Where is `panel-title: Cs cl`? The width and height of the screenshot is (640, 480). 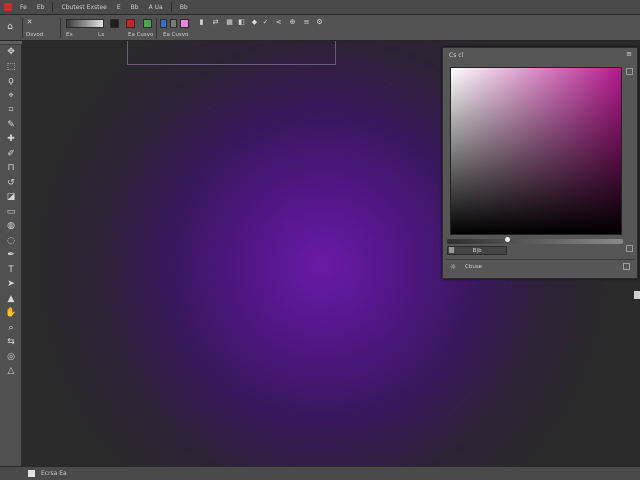
panel-title: Cs cl is located at coordinates (456, 55).